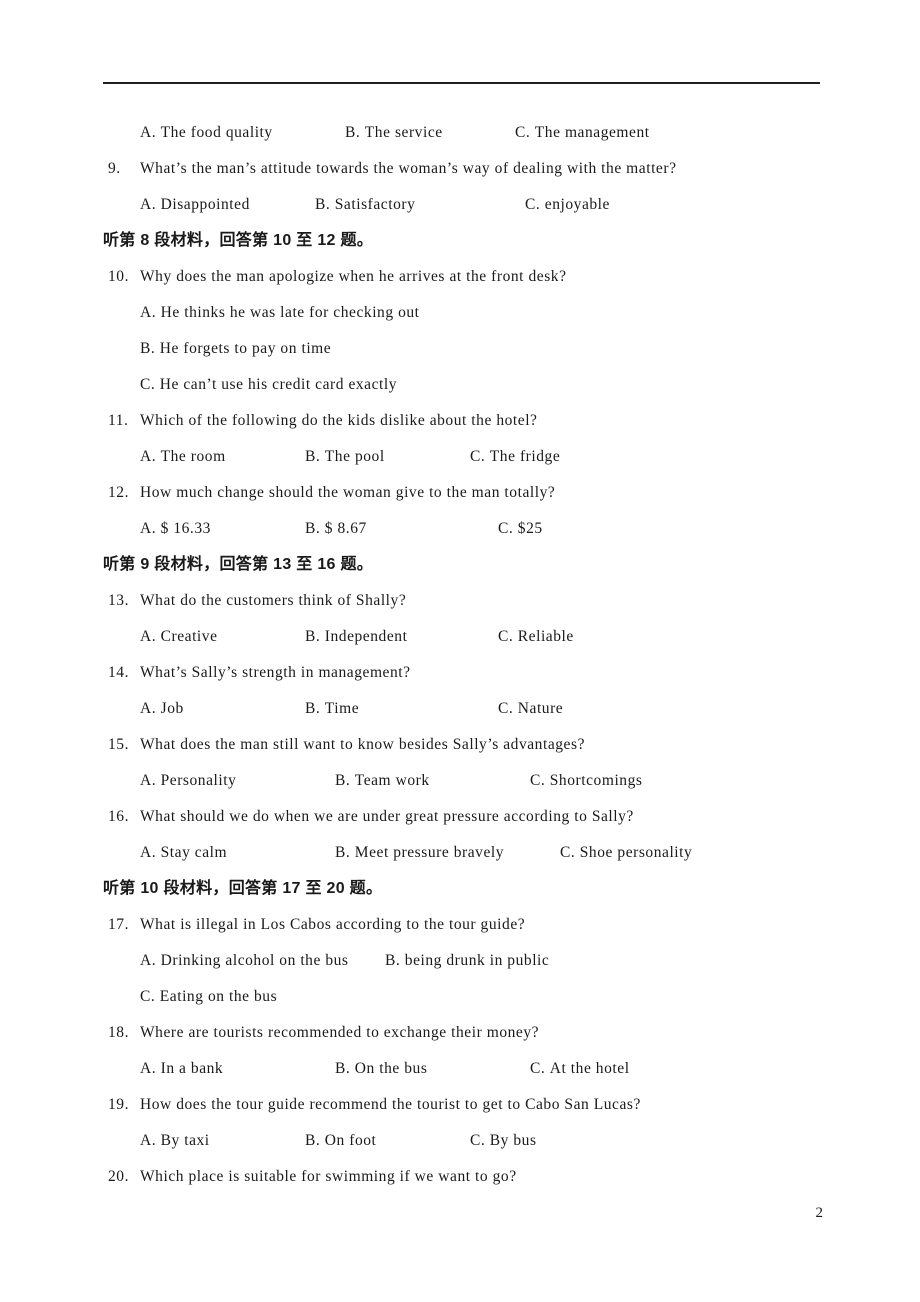 The image size is (920, 1302). I want to click on option-choice: B. On the bus, so click(381, 1069).